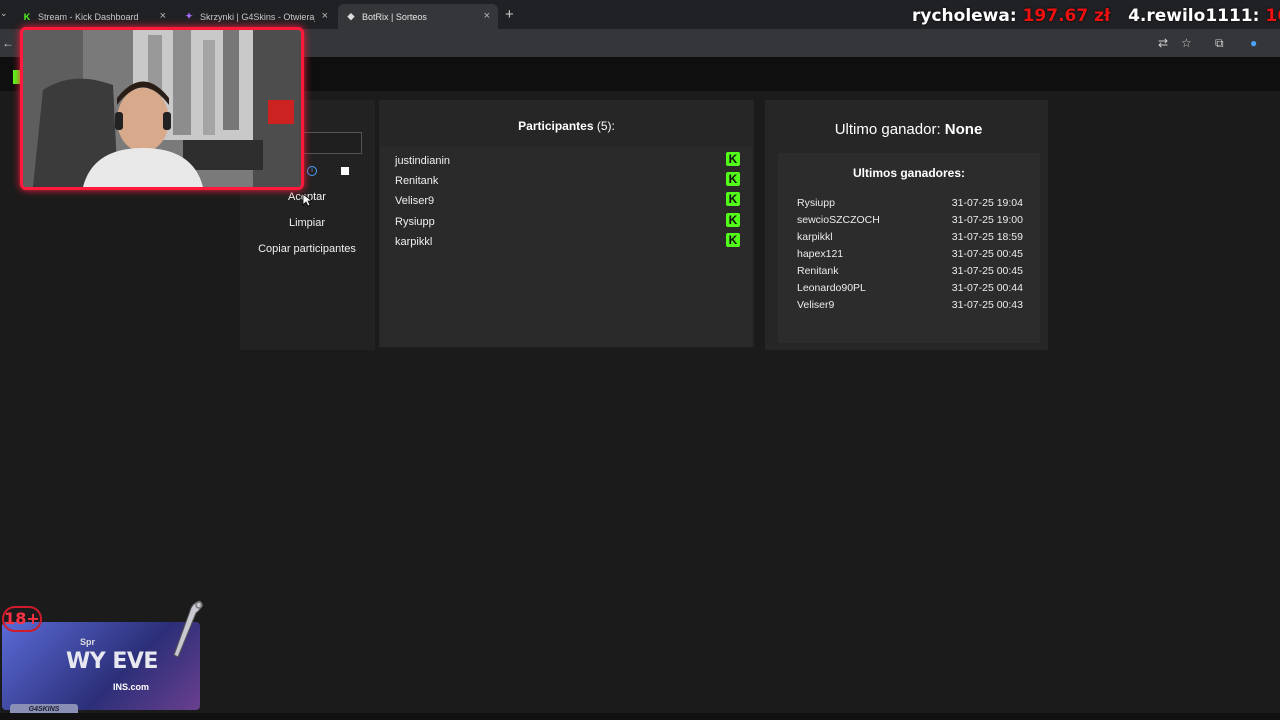  I want to click on participant-name: Veliser9, so click(415, 201).